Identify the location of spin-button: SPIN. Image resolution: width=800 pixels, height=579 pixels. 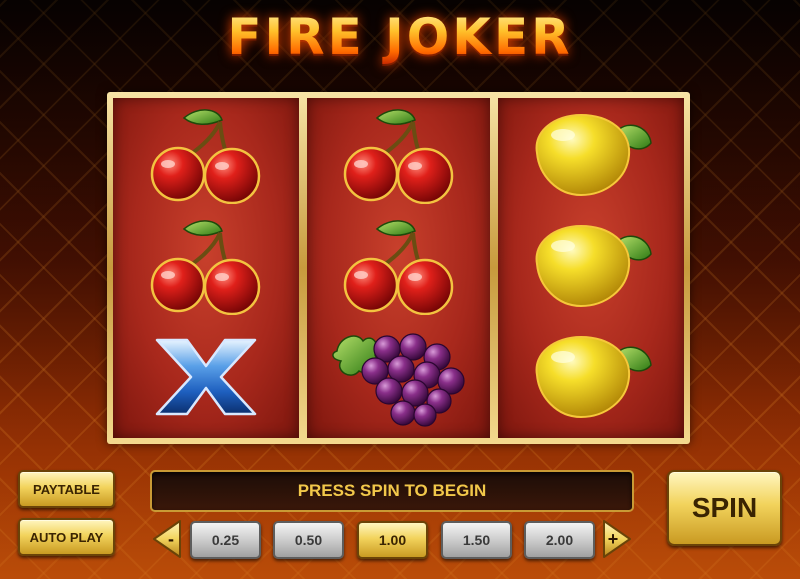
(724, 508).